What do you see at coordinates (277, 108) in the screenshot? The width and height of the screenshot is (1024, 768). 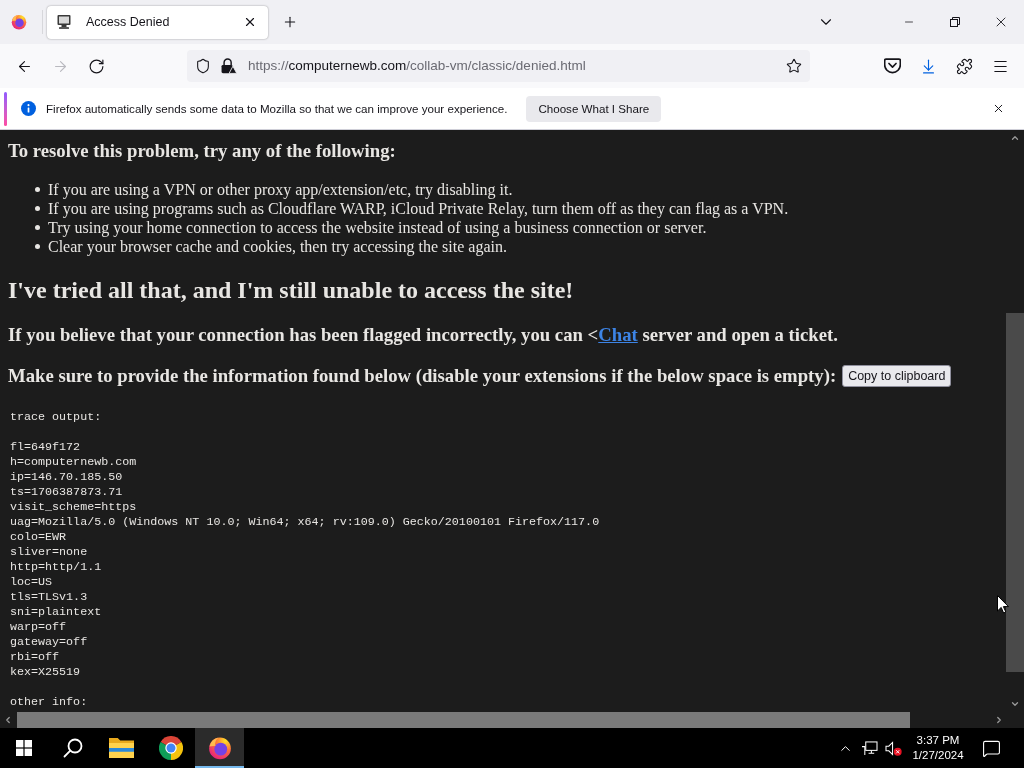 I see `notification-message: Firefox automatically sends some data to Mozilla so that we can improve your experience.` at bounding box center [277, 108].